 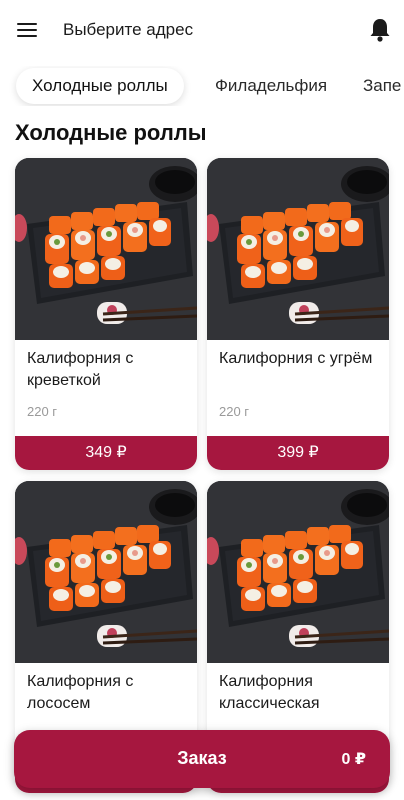 I want to click on top-bar: Выберите адрес, so click(x=202, y=30).